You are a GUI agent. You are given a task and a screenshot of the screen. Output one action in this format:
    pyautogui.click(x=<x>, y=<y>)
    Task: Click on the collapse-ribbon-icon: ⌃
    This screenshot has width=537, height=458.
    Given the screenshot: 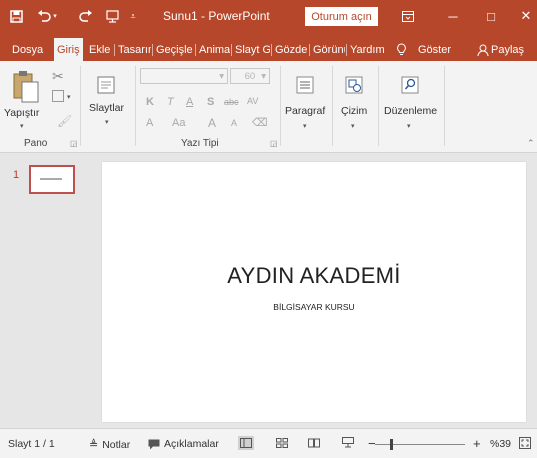 What is the action you would take?
    pyautogui.click(x=531, y=143)
    